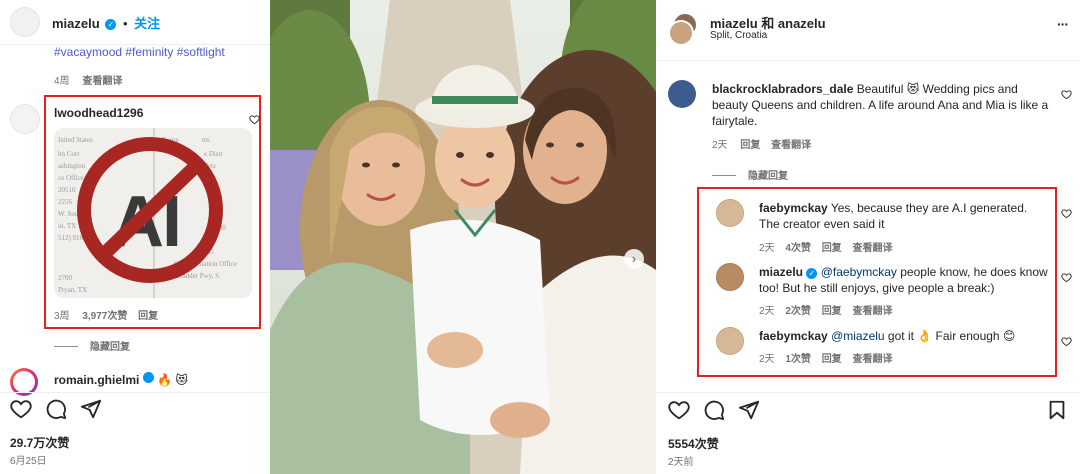 This screenshot has width=1080, height=474. Describe the element at coordinates (781, 272) in the screenshot. I see `reply2-username: miazelu` at that location.